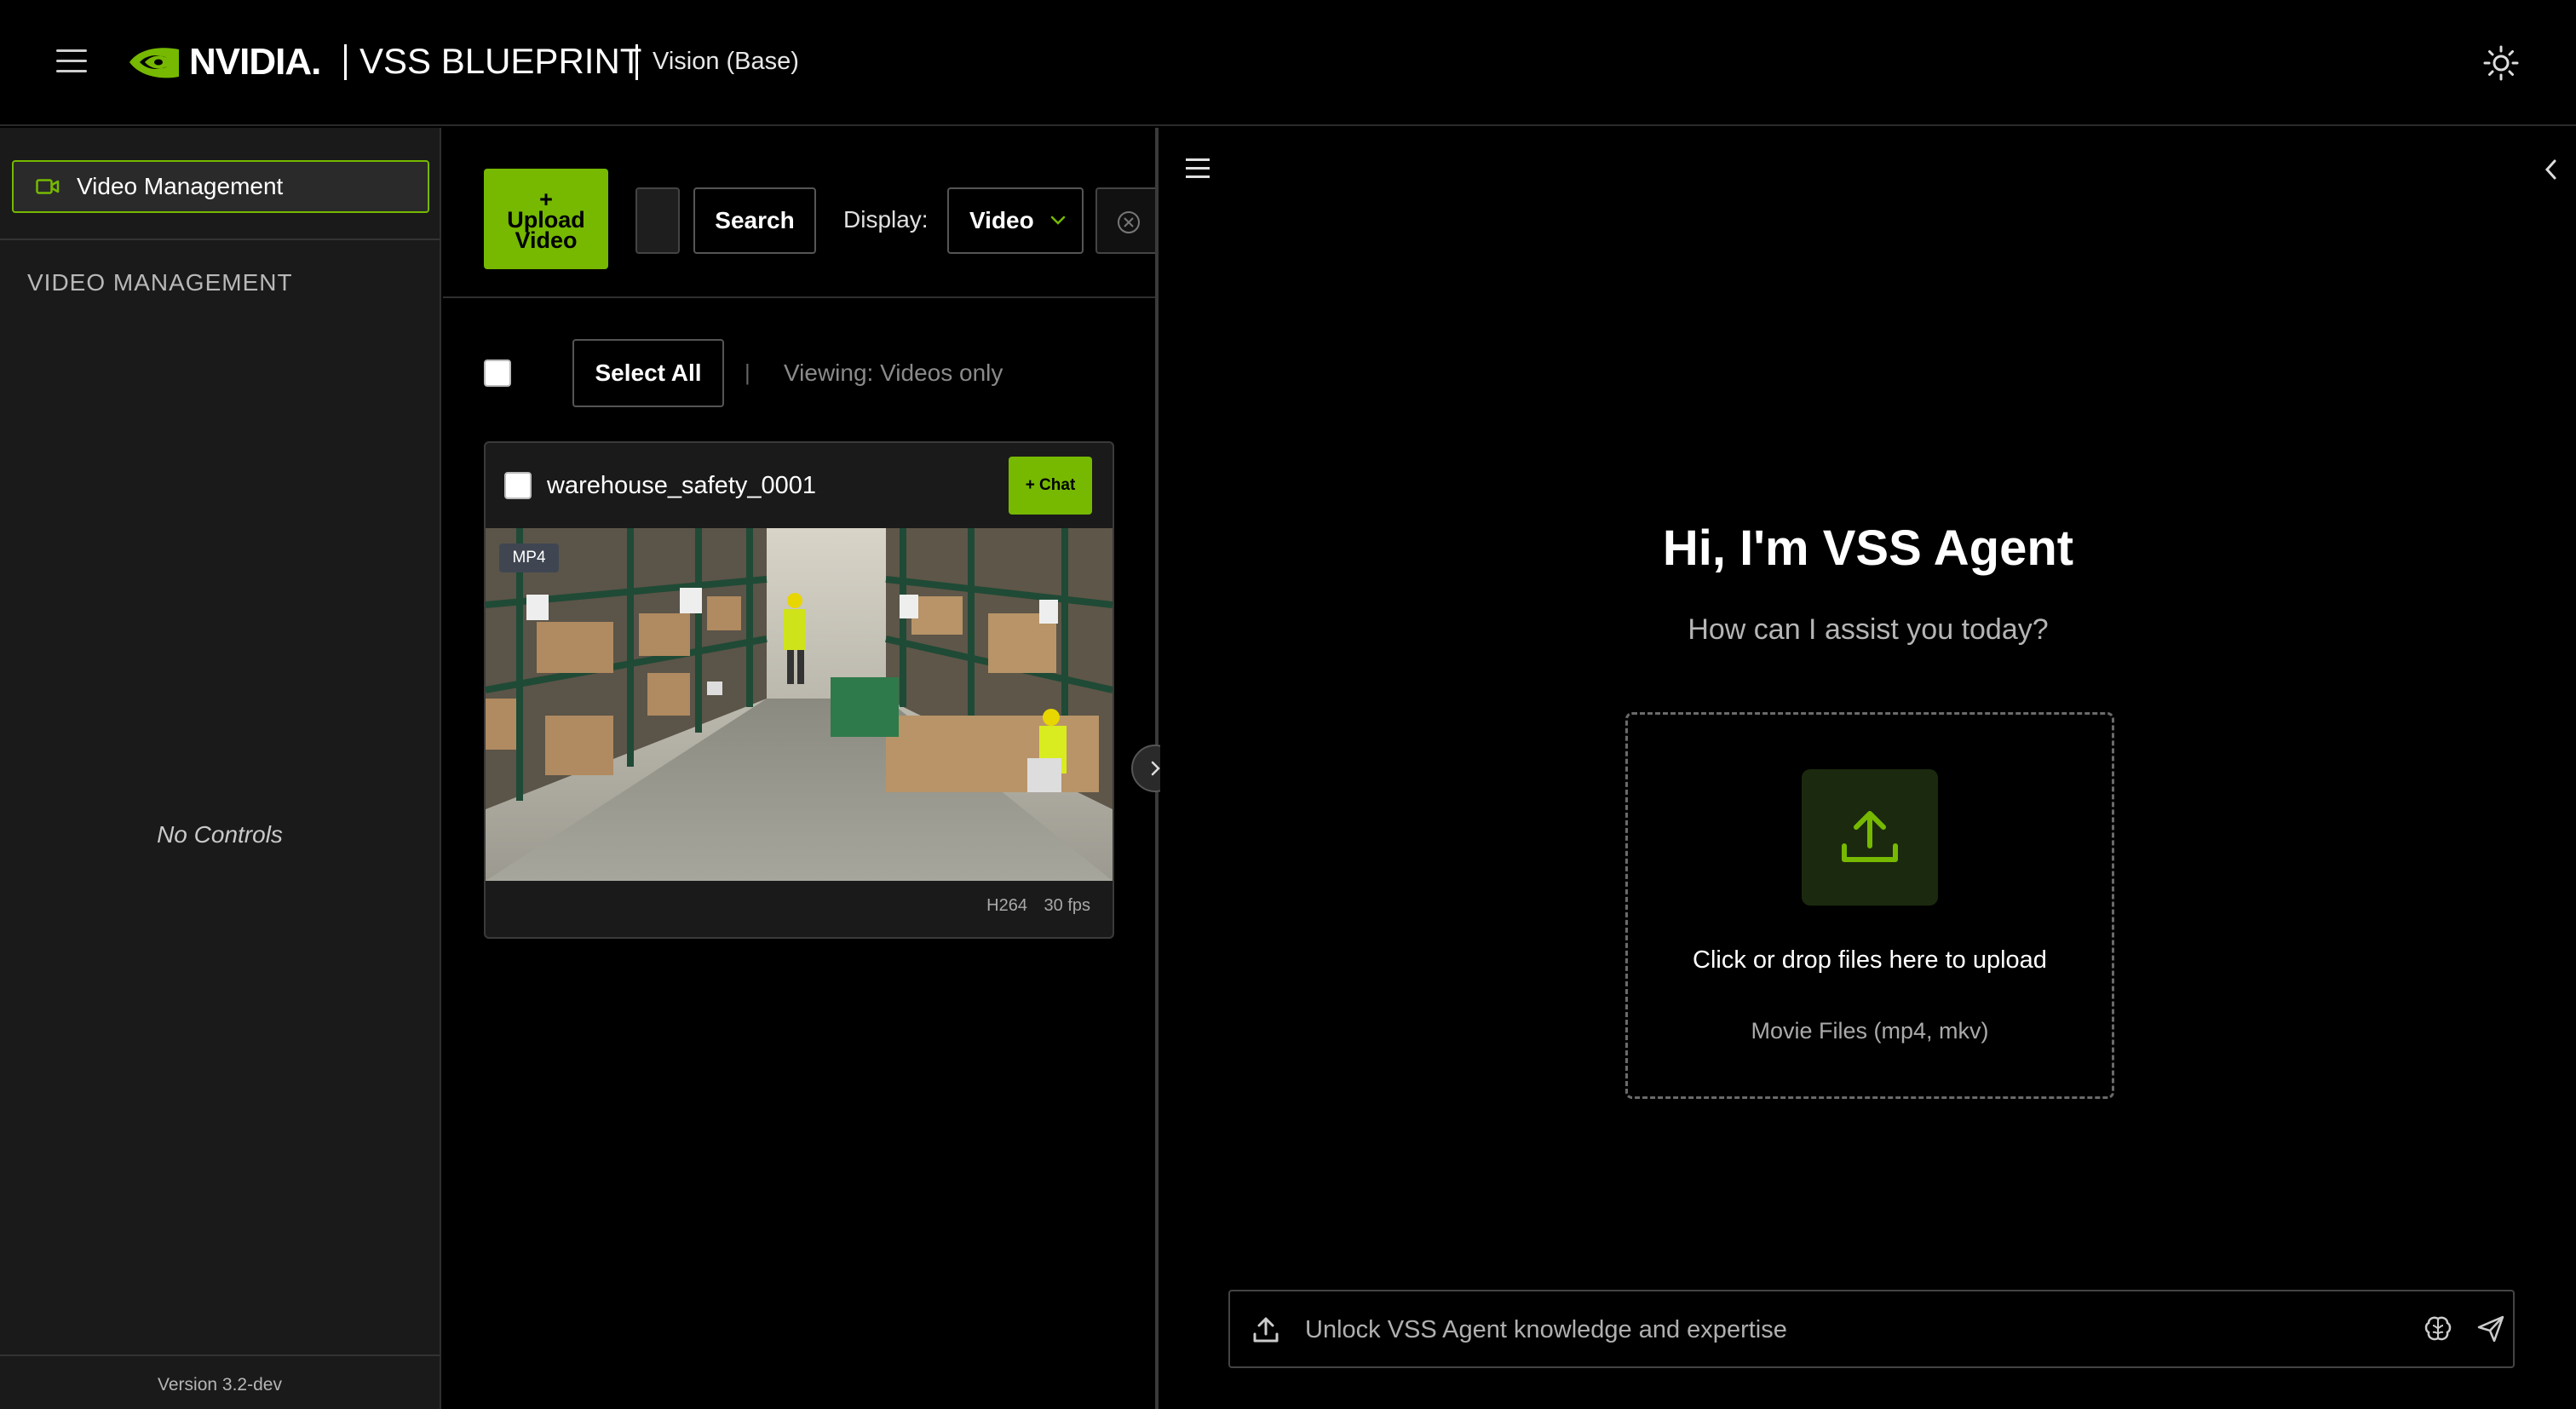 This screenshot has height=1409, width=2576. I want to click on chevron-down-icon, so click(1058, 220).